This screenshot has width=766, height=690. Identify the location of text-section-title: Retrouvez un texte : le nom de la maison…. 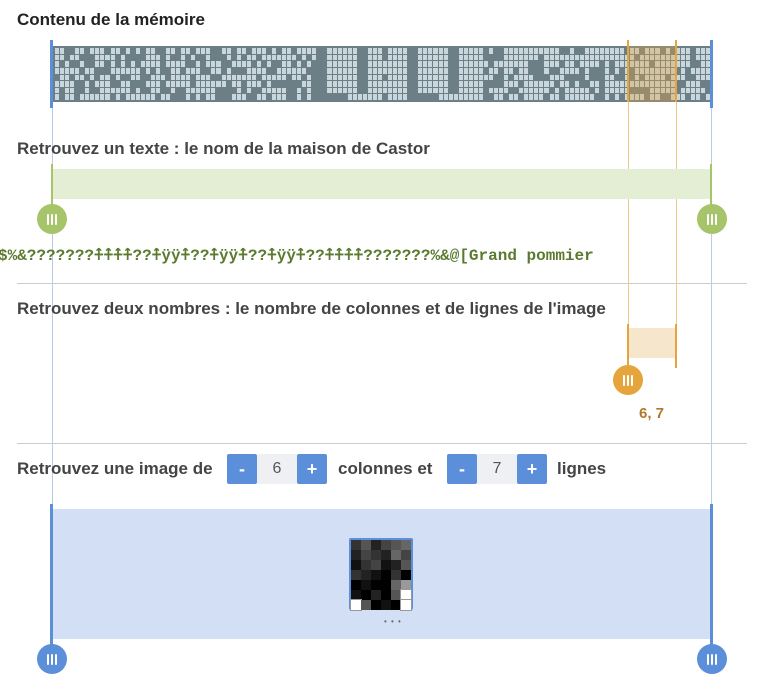
(223, 148).